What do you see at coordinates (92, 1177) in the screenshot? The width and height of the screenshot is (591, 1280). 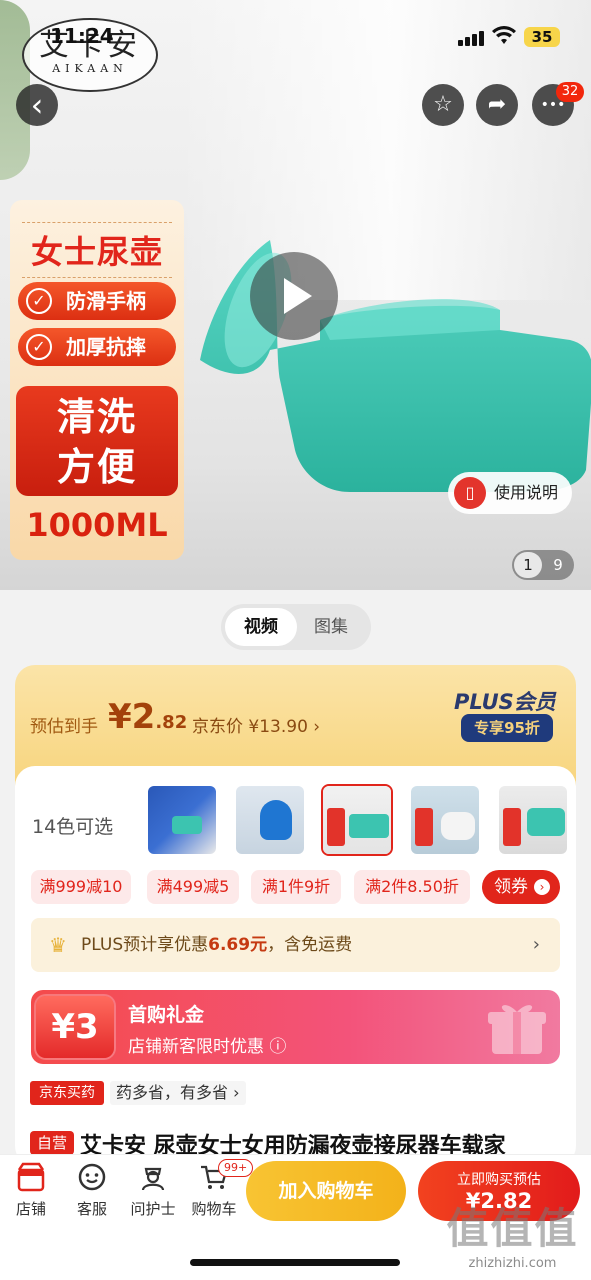 I see `service-icon` at bounding box center [92, 1177].